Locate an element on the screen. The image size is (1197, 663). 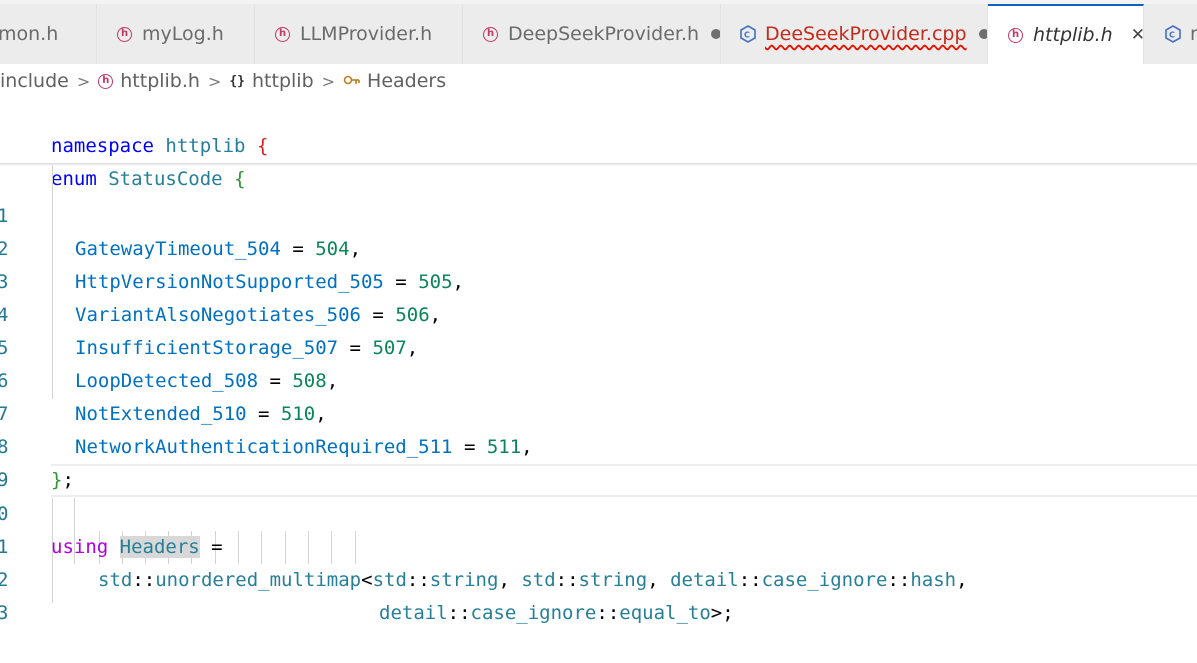
code-line: 3 is located at coordinates (598, 594).